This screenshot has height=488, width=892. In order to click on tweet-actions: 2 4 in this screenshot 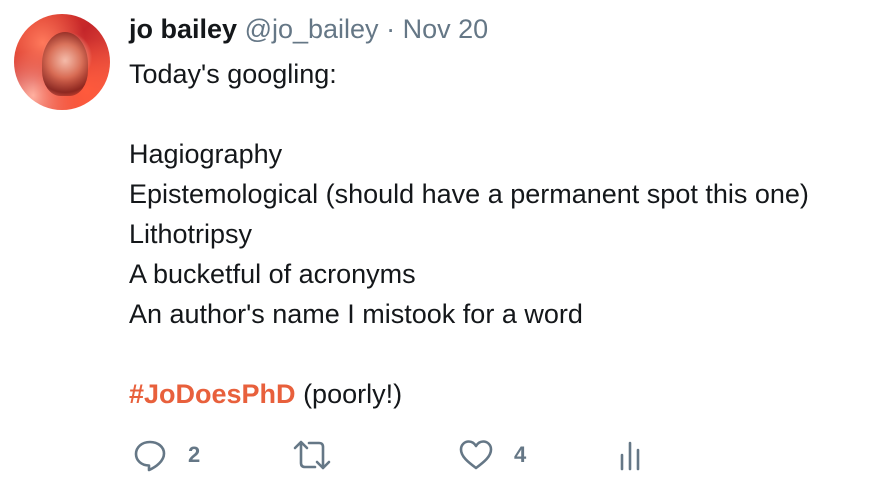, I will do `click(482, 455)`.